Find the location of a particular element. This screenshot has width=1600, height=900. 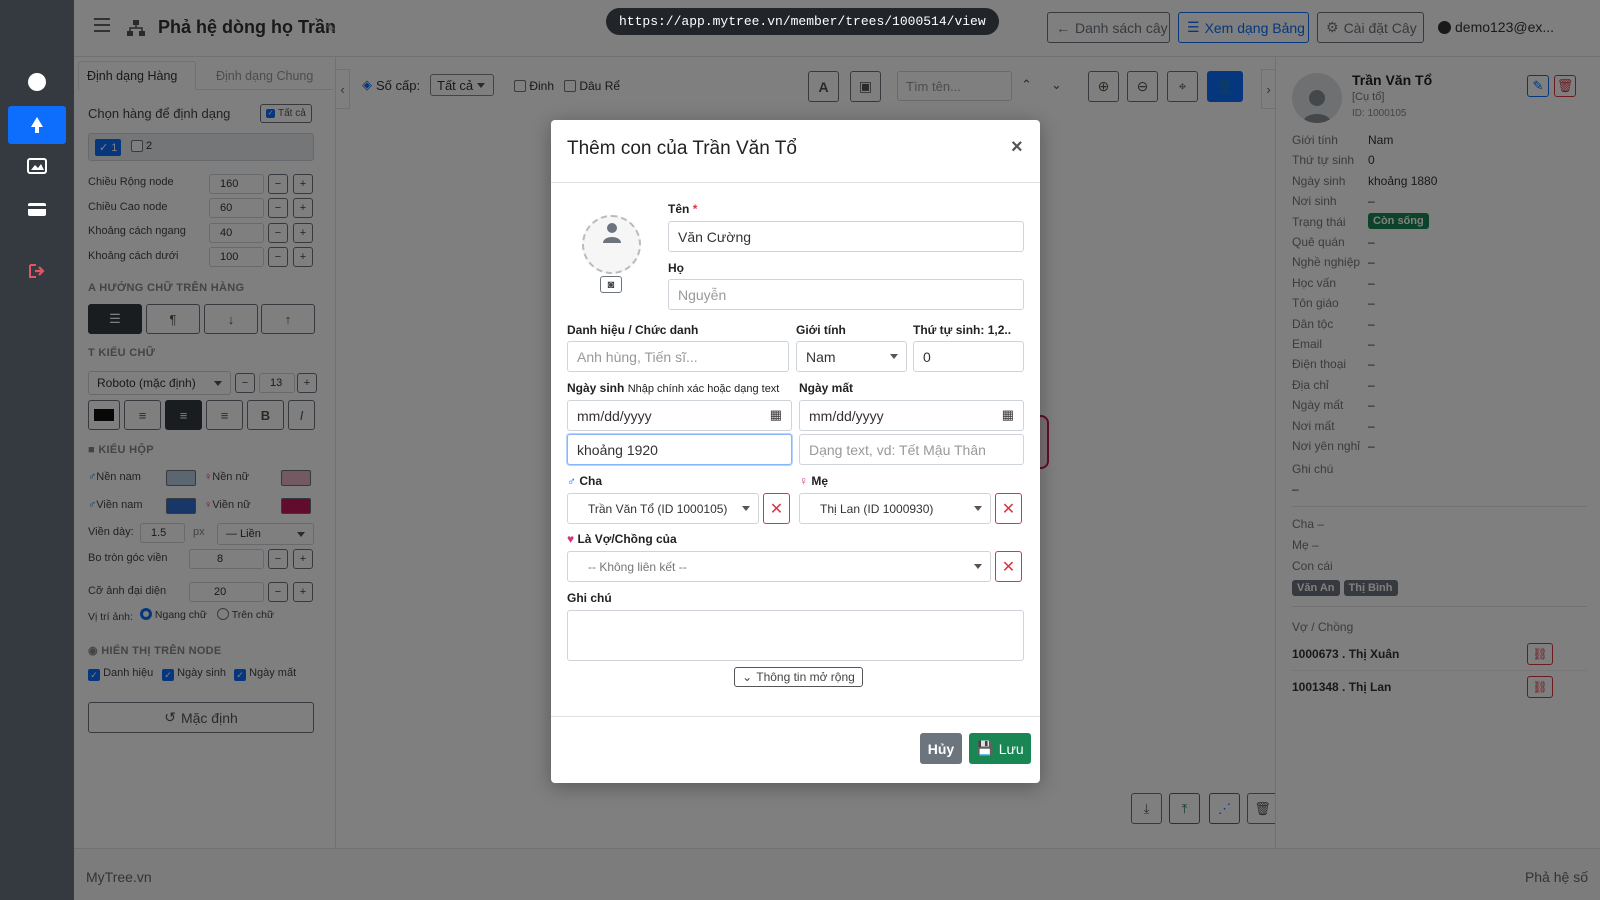

save-button: 💾 Lưu is located at coordinates (1000, 748).